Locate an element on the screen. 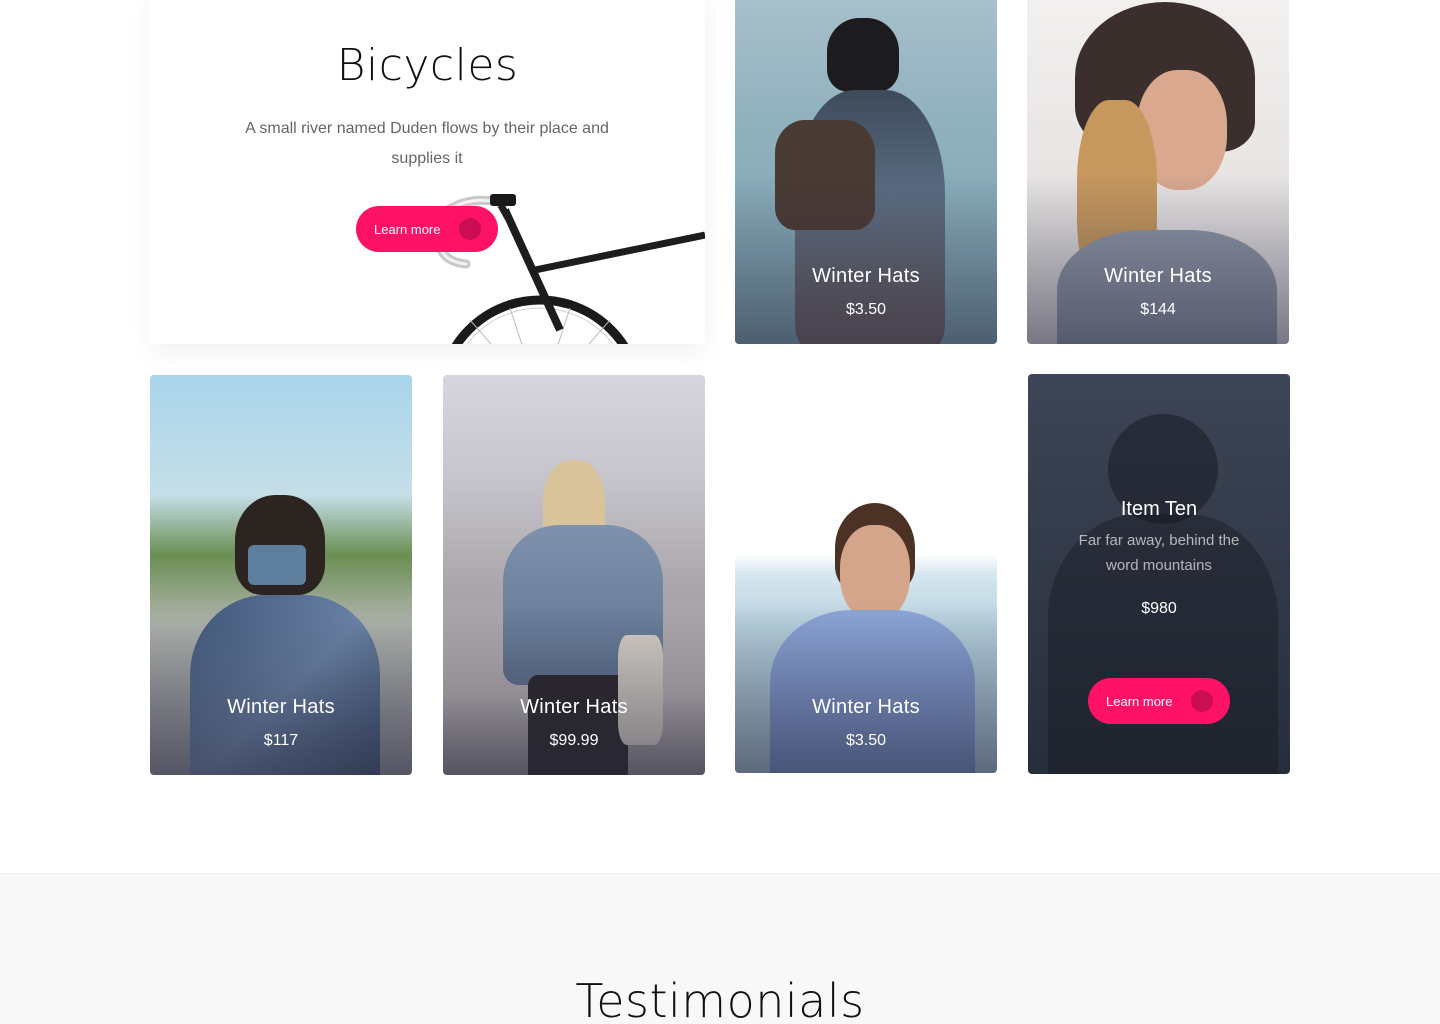  item-ten-price: $980 is located at coordinates (1159, 608).